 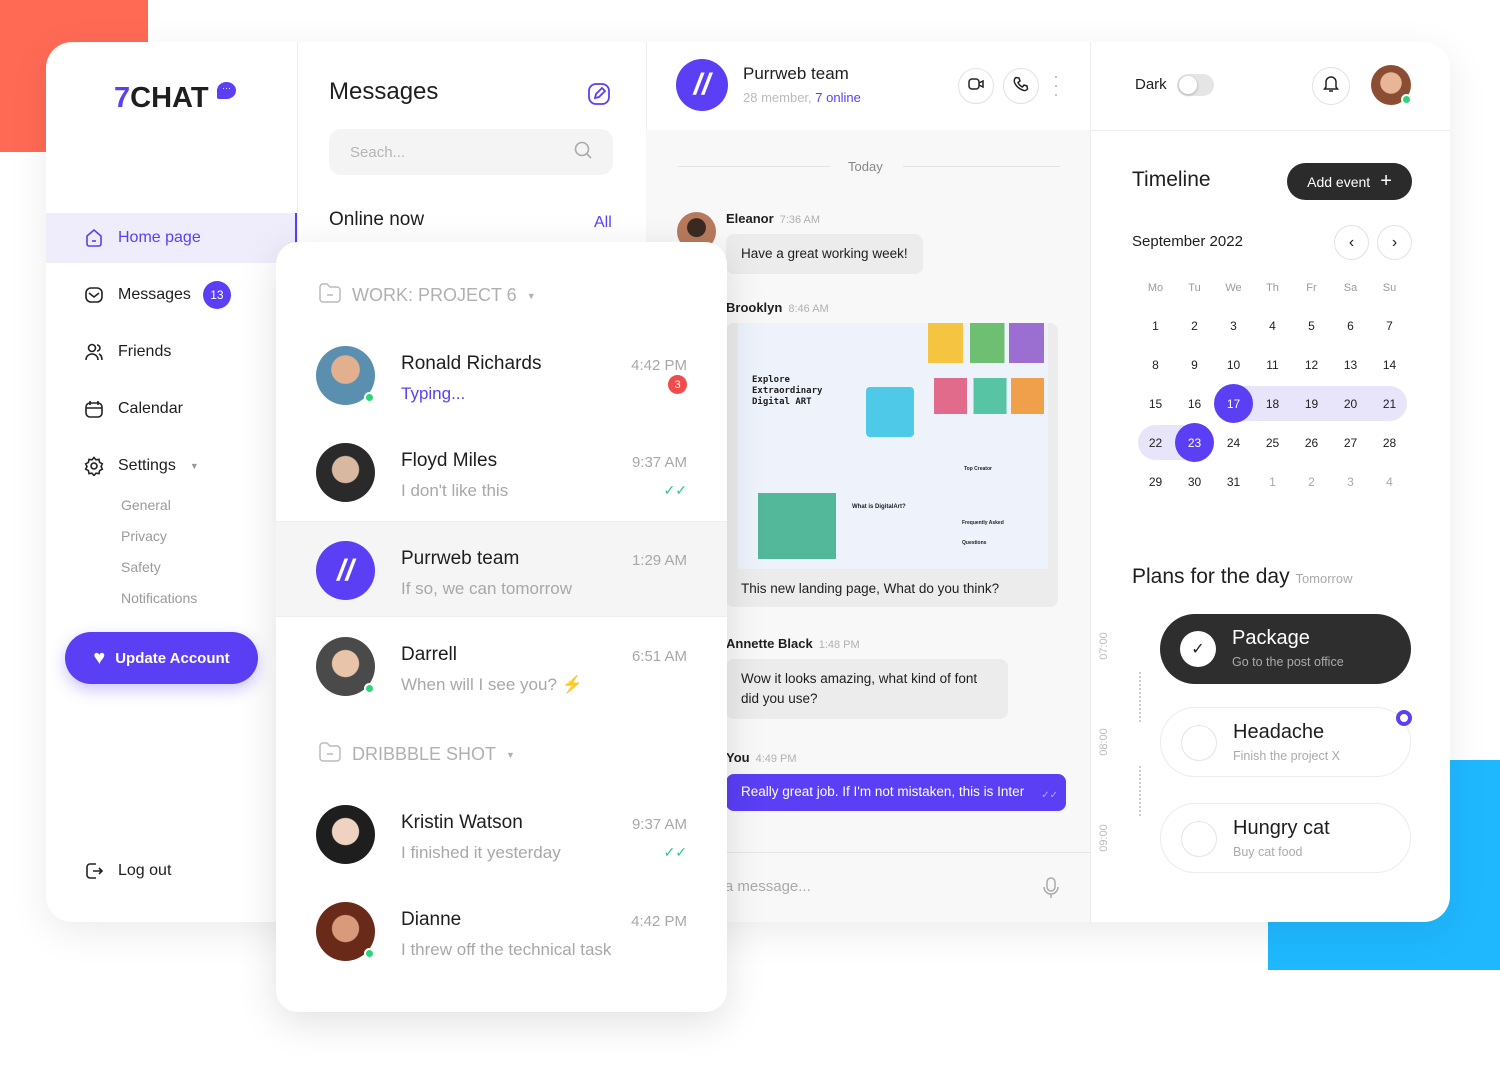 What do you see at coordinates (1394, 242) in the screenshot?
I see `next-month-button: ›` at bounding box center [1394, 242].